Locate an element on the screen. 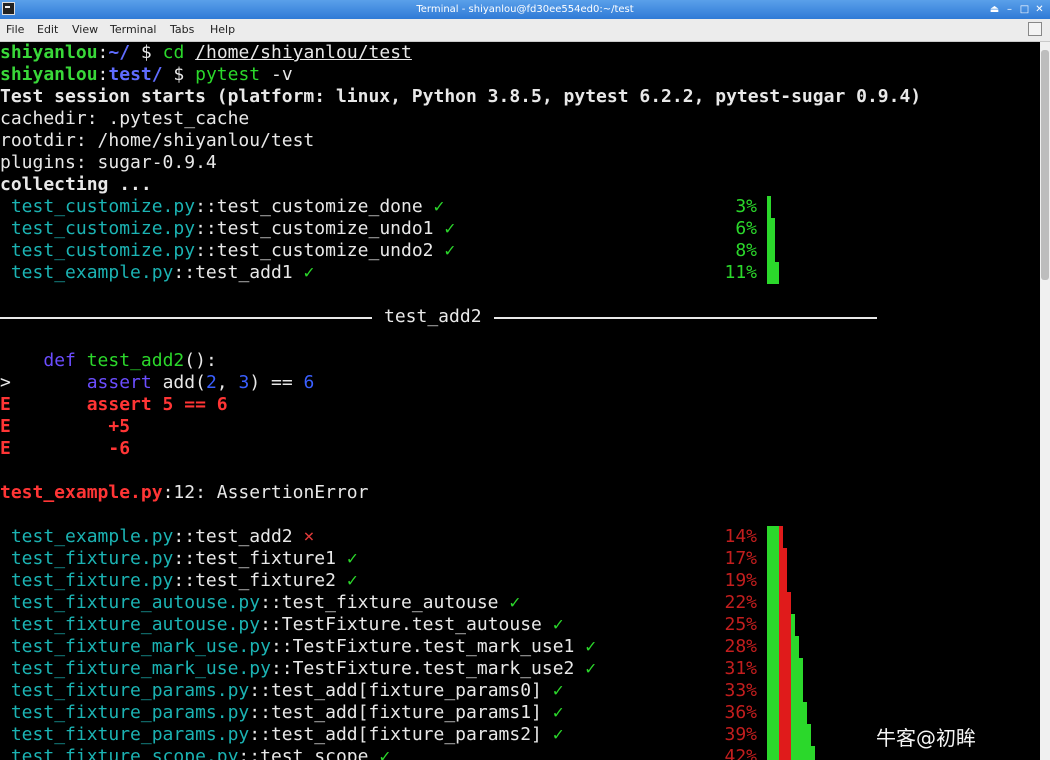 This screenshot has height=760, width=1050. progress-percent: 39% is located at coordinates (740, 734).